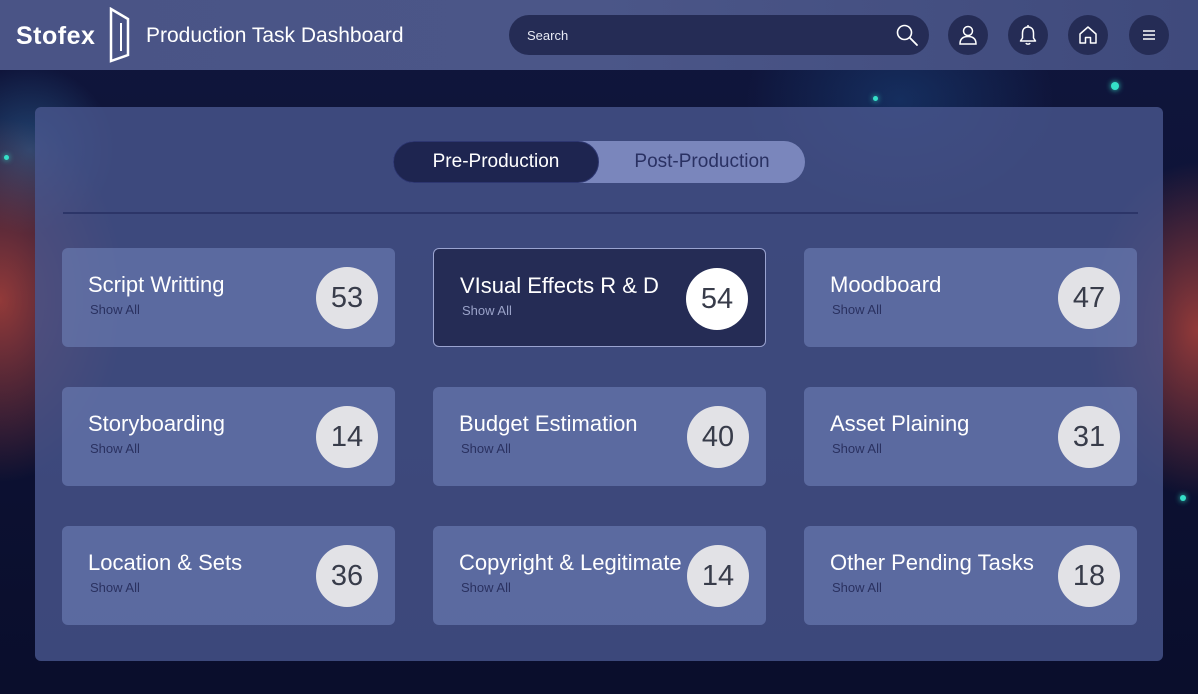 The height and width of the screenshot is (694, 1198). Describe the element at coordinates (1089, 298) in the screenshot. I see `task-count-badge: 47` at that location.